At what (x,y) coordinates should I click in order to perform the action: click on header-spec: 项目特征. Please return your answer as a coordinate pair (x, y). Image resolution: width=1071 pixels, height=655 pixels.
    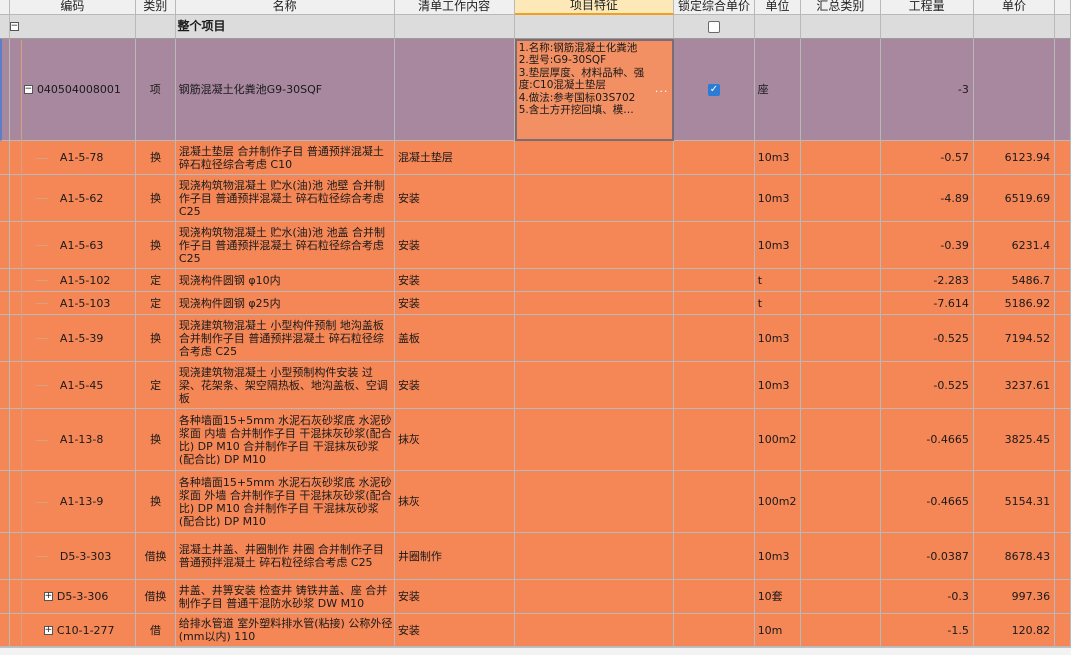
    Looking at the image, I should click on (594, 7).